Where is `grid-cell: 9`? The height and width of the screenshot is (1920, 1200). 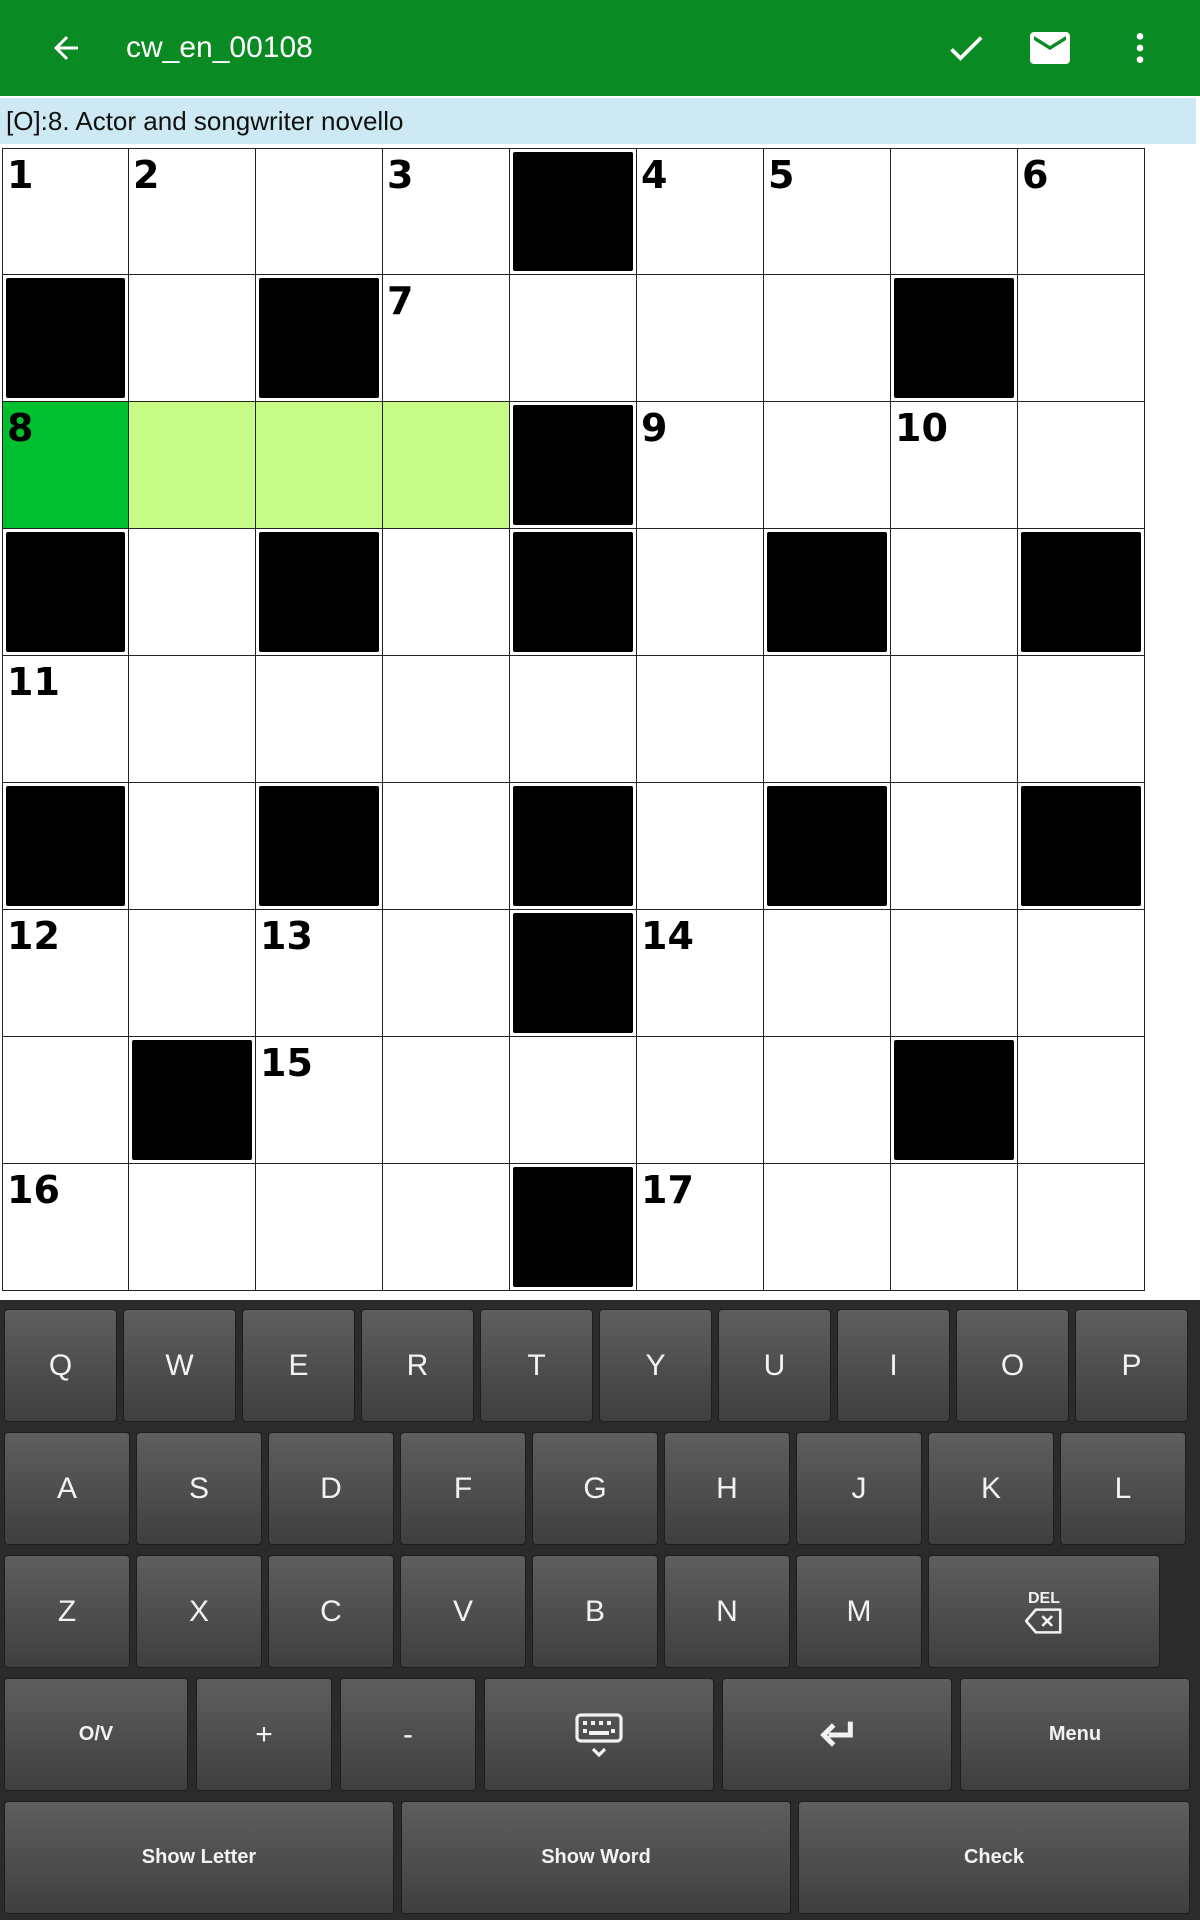 grid-cell: 9 is located at coordinates (700, 465).